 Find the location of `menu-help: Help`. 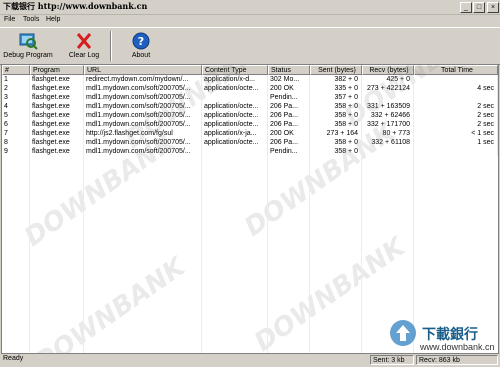

menu-help: Help is located at coordinates (53, 19).